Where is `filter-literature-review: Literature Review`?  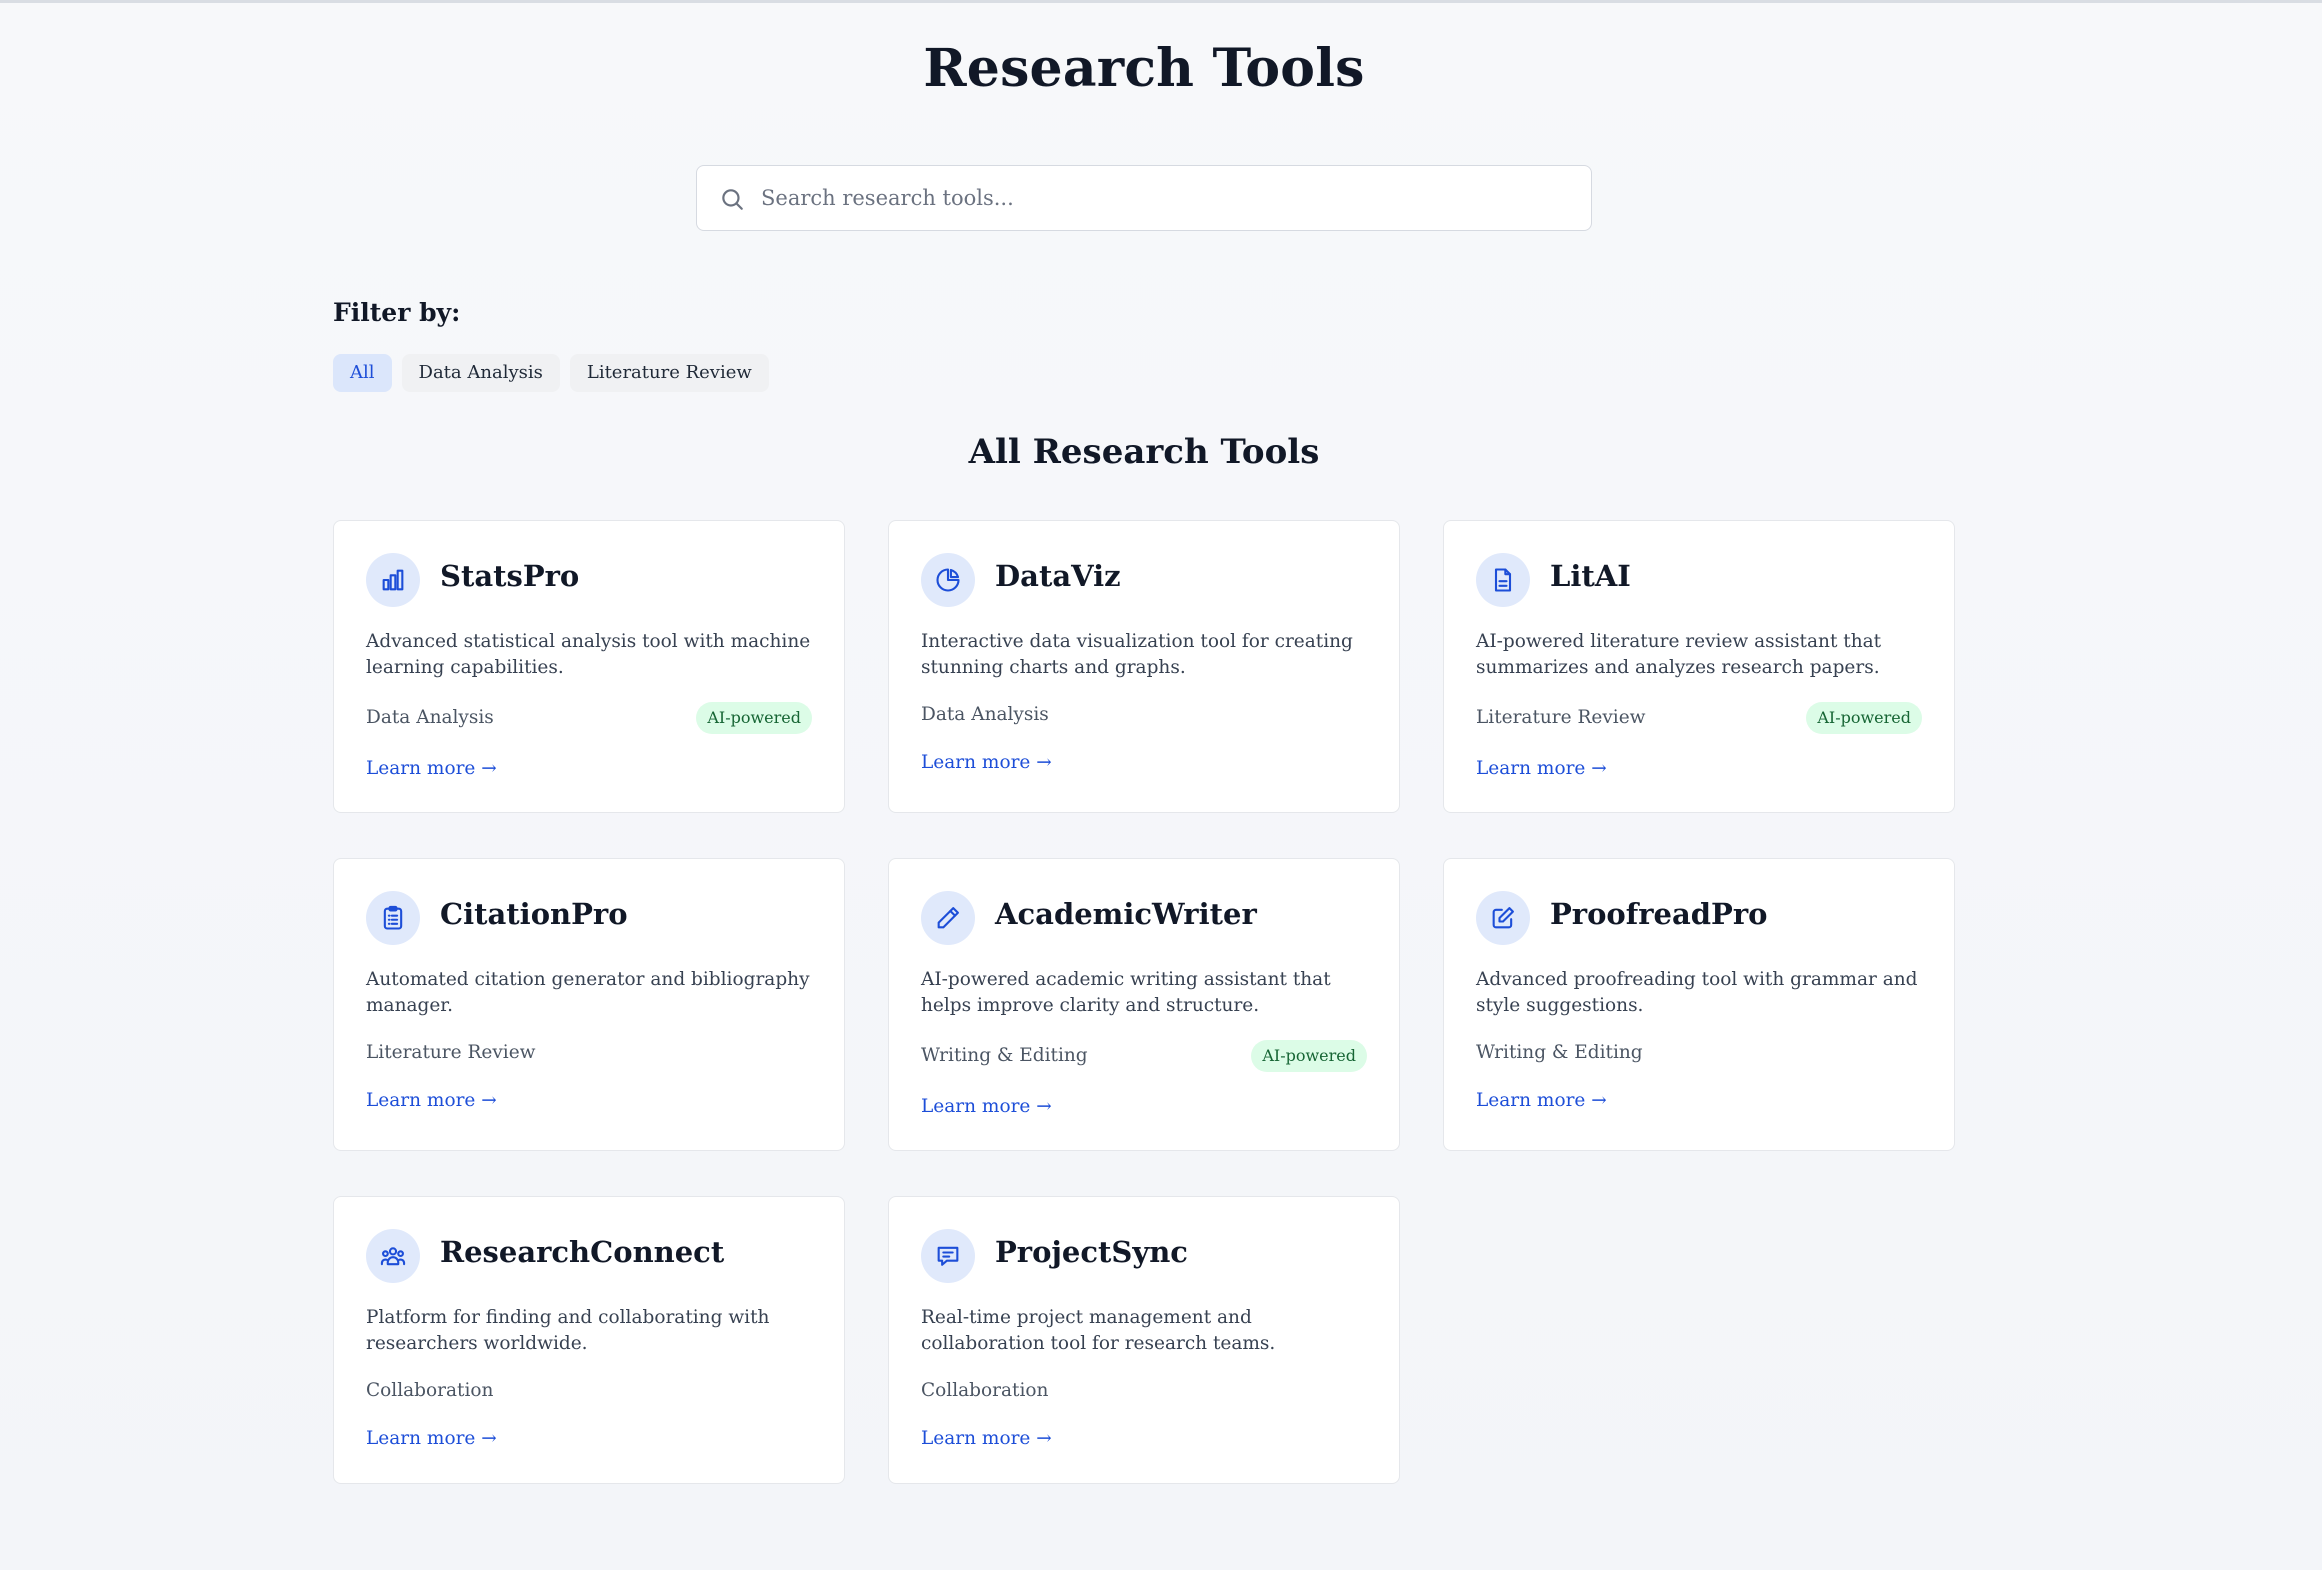 filter-literature-review: Literature Review is located at coordinates (669, 373).